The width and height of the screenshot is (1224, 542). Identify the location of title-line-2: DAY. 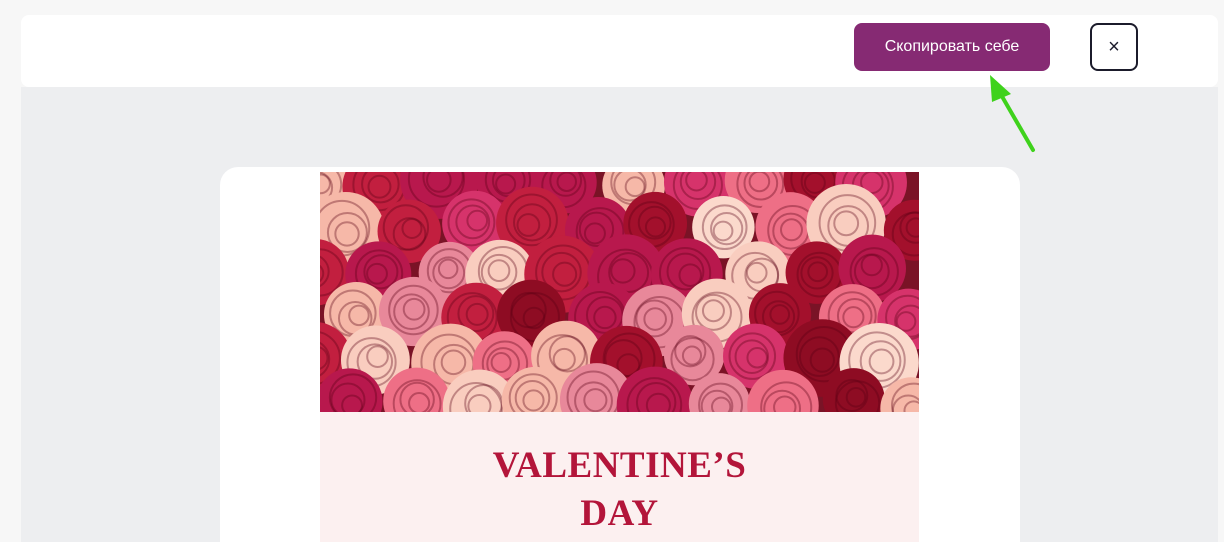
(619, 513).